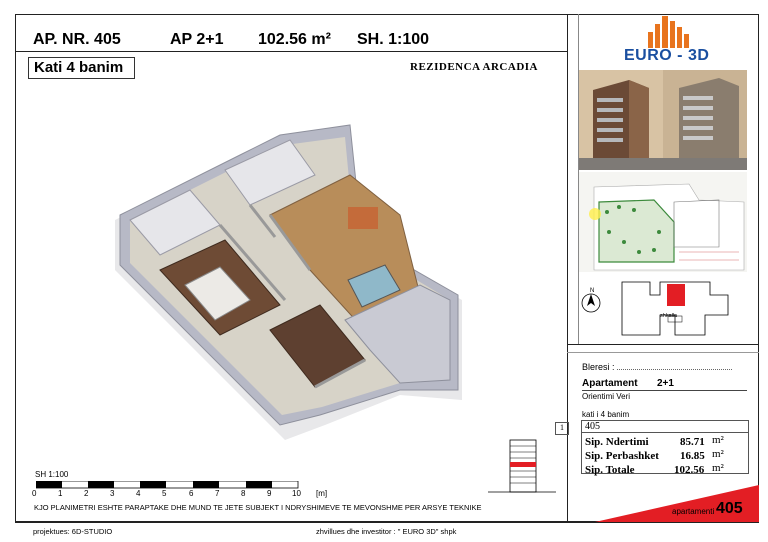 The image size is (768, 542). I want to click on apartment-underline, so click(664, 390).